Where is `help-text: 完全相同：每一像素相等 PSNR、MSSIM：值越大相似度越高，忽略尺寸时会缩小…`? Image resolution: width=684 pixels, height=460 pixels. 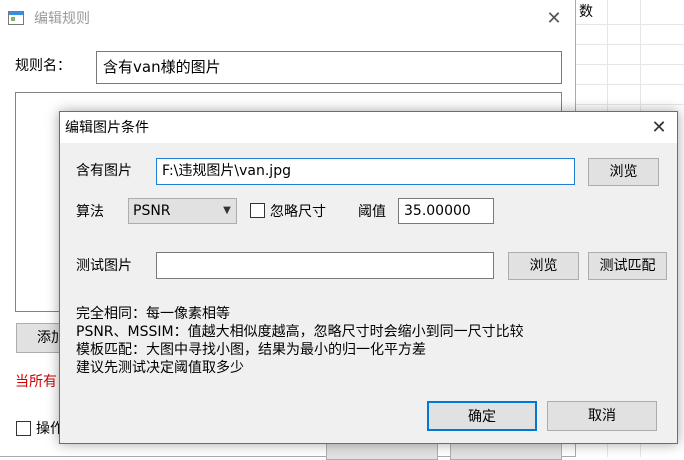
help-text: 完全相同：每一像素相等 PSNR、MSSIM：值越大相似度越高，忽略尺寸时会缩小… is located at coordinates (300, 341).